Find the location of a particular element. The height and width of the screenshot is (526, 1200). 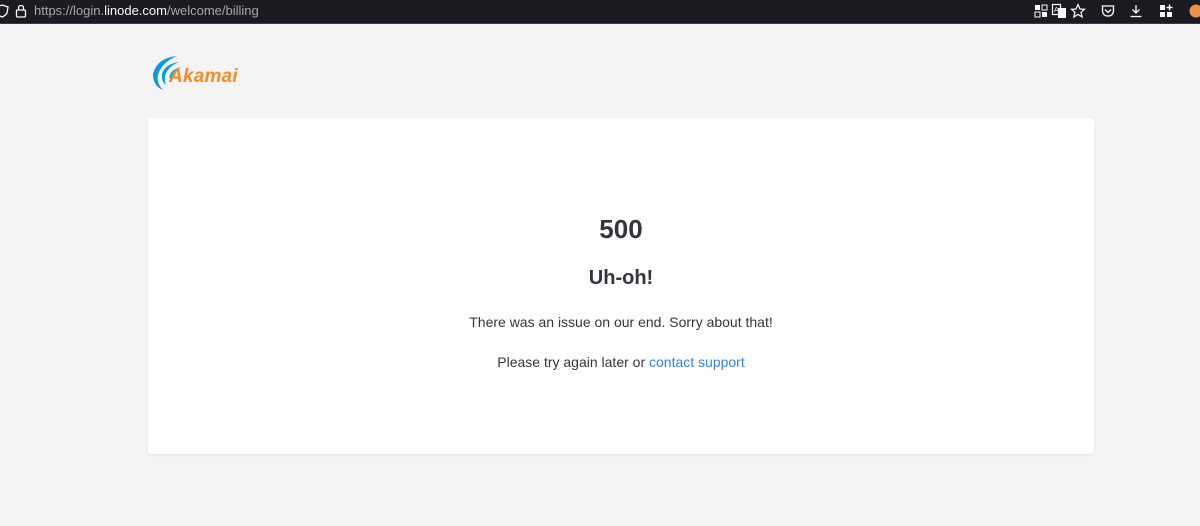

shield-icon is located at coordinates (5, 11).